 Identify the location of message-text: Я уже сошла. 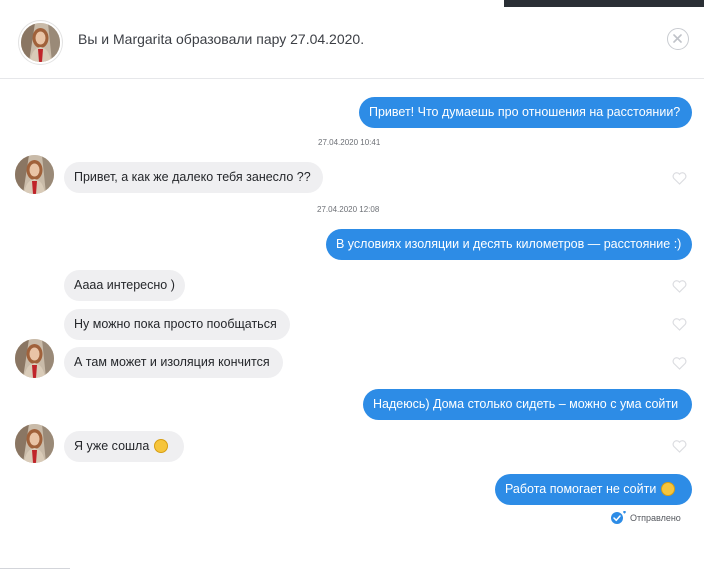
(112, 446).